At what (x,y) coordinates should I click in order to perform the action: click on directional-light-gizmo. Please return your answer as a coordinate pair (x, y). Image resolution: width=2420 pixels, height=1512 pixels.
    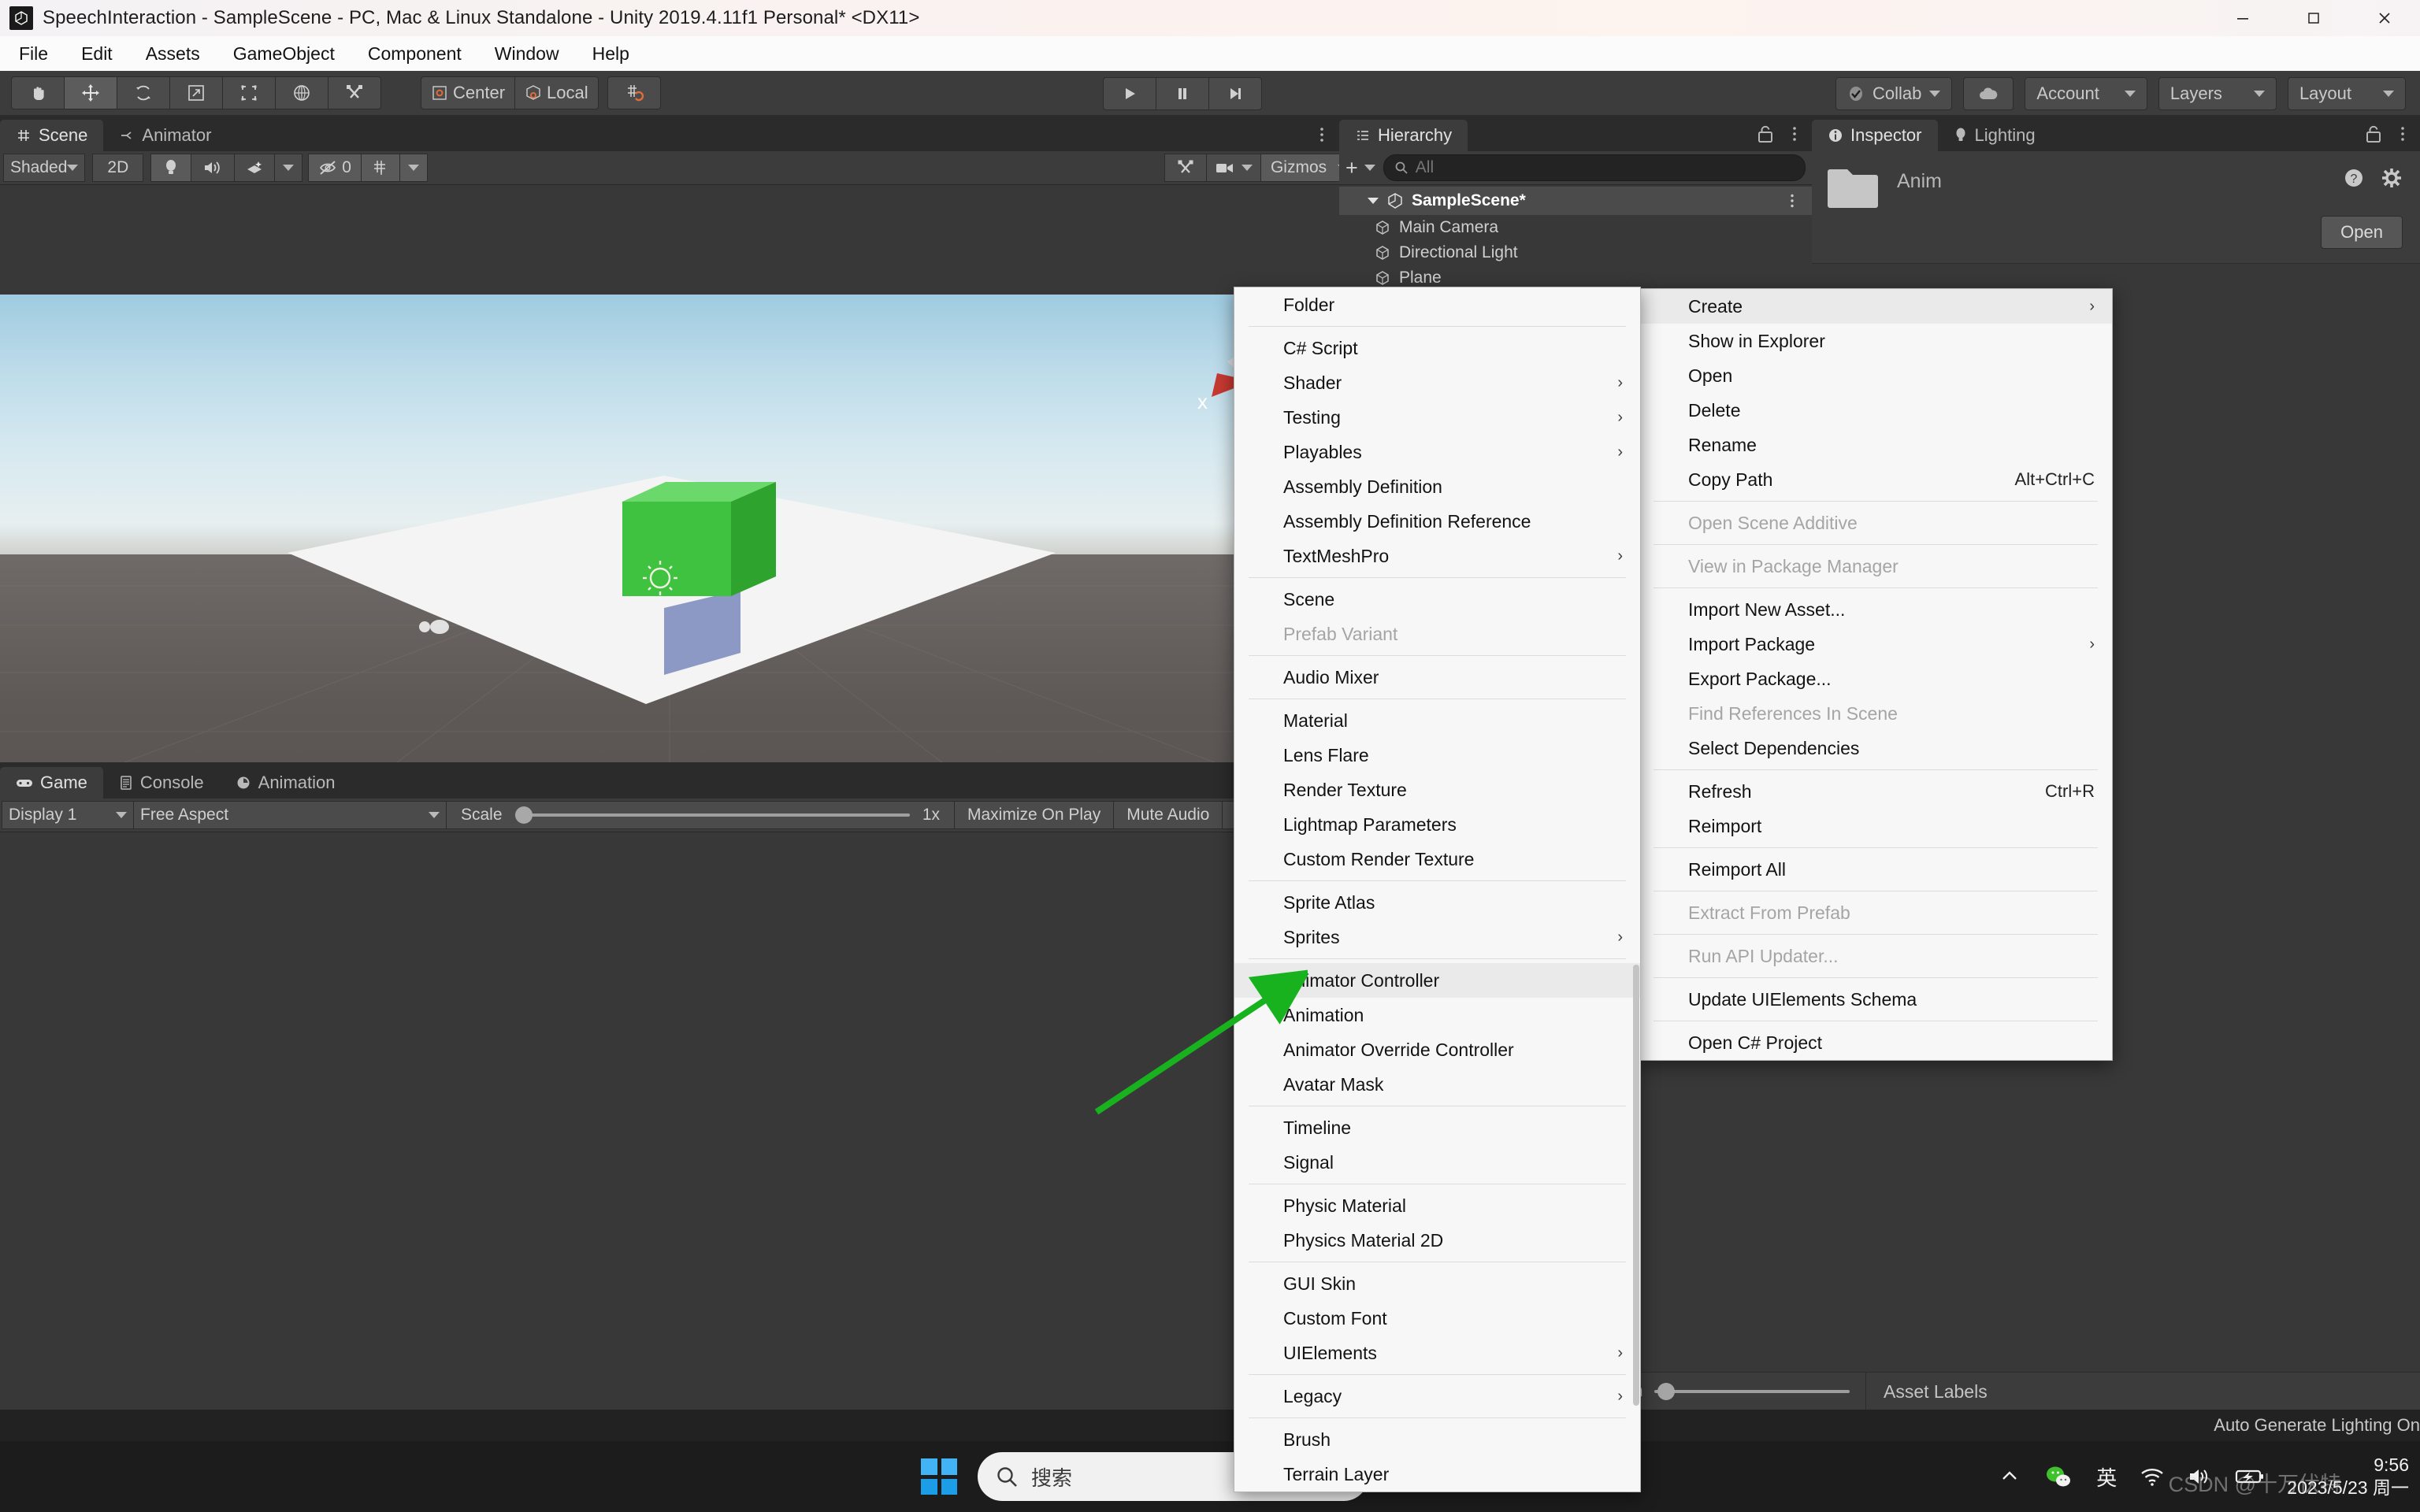
    Looking at the image, I should click on (676, 617).